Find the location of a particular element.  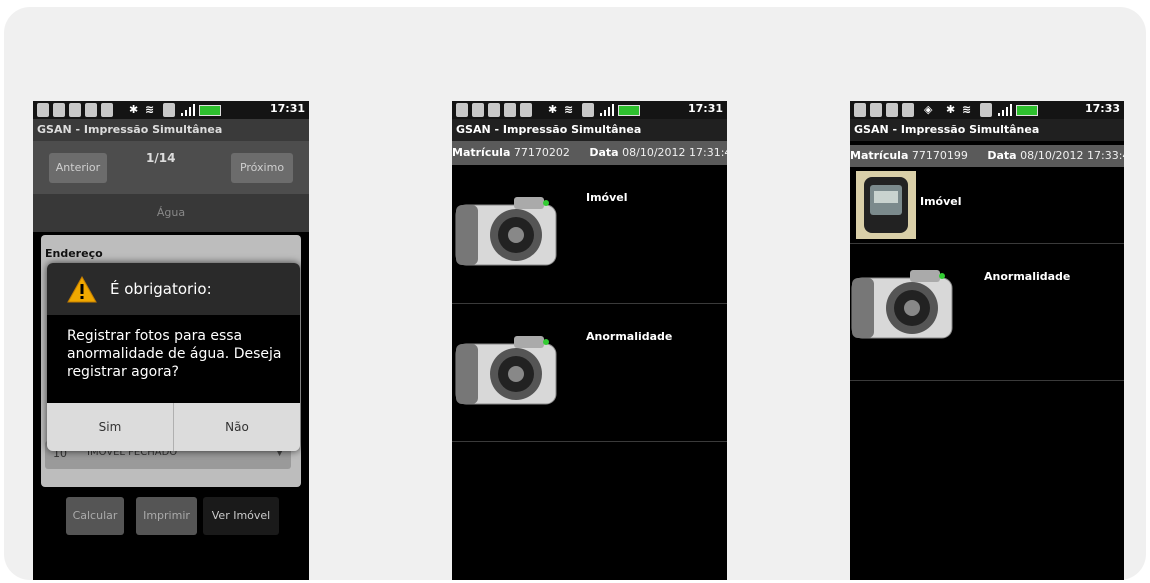

address-label: Endereço is located at coordinates (74, 253).